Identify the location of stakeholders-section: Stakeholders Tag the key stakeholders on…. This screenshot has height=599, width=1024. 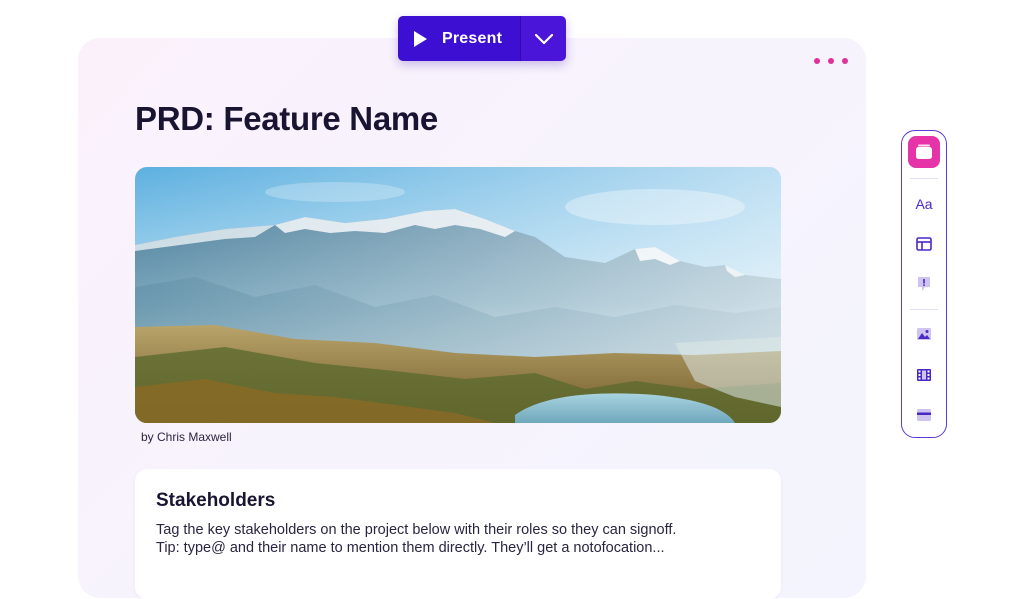
(458, 534).